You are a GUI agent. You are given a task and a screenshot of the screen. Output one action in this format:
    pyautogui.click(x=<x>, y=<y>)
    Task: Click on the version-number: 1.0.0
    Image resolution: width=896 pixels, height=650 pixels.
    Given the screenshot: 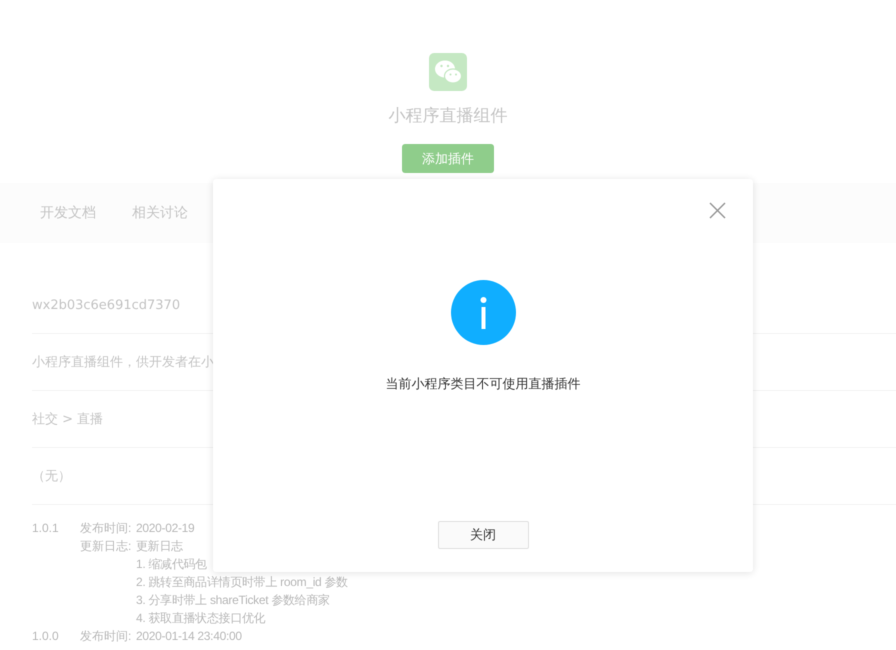 What is the action you would take?
    pyautogui.click(x=46, y=636)
    